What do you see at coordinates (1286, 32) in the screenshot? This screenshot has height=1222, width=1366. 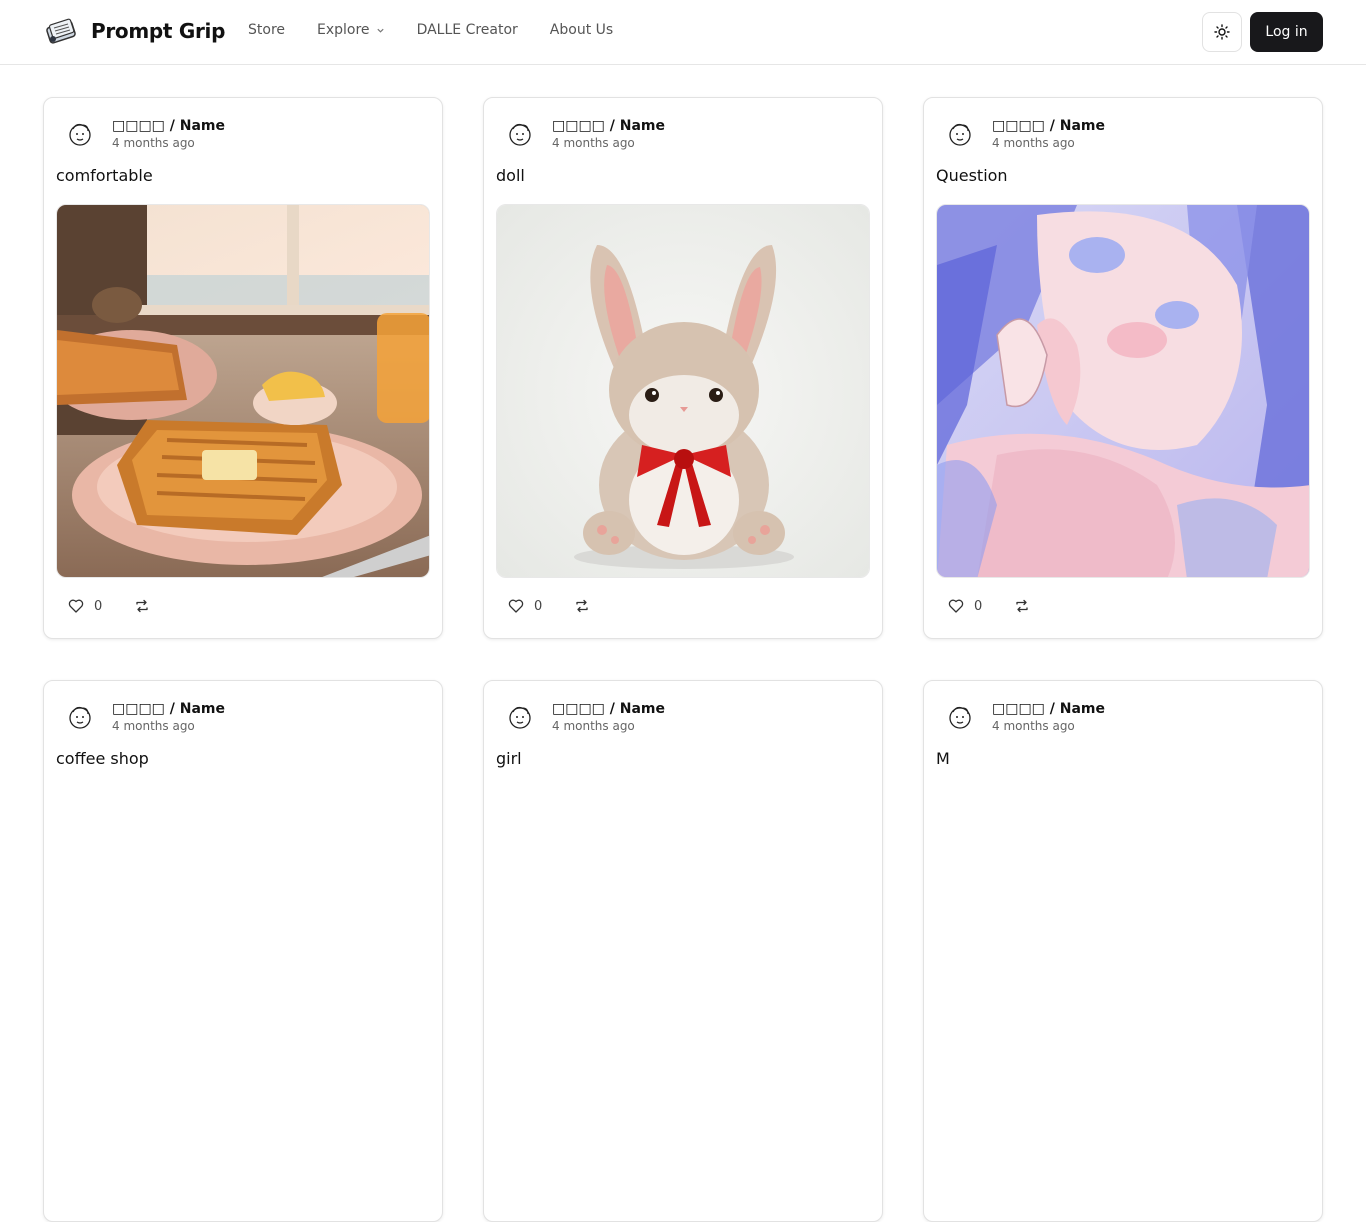 I see `login-button: Log in` at bounding box center [1286, 32].